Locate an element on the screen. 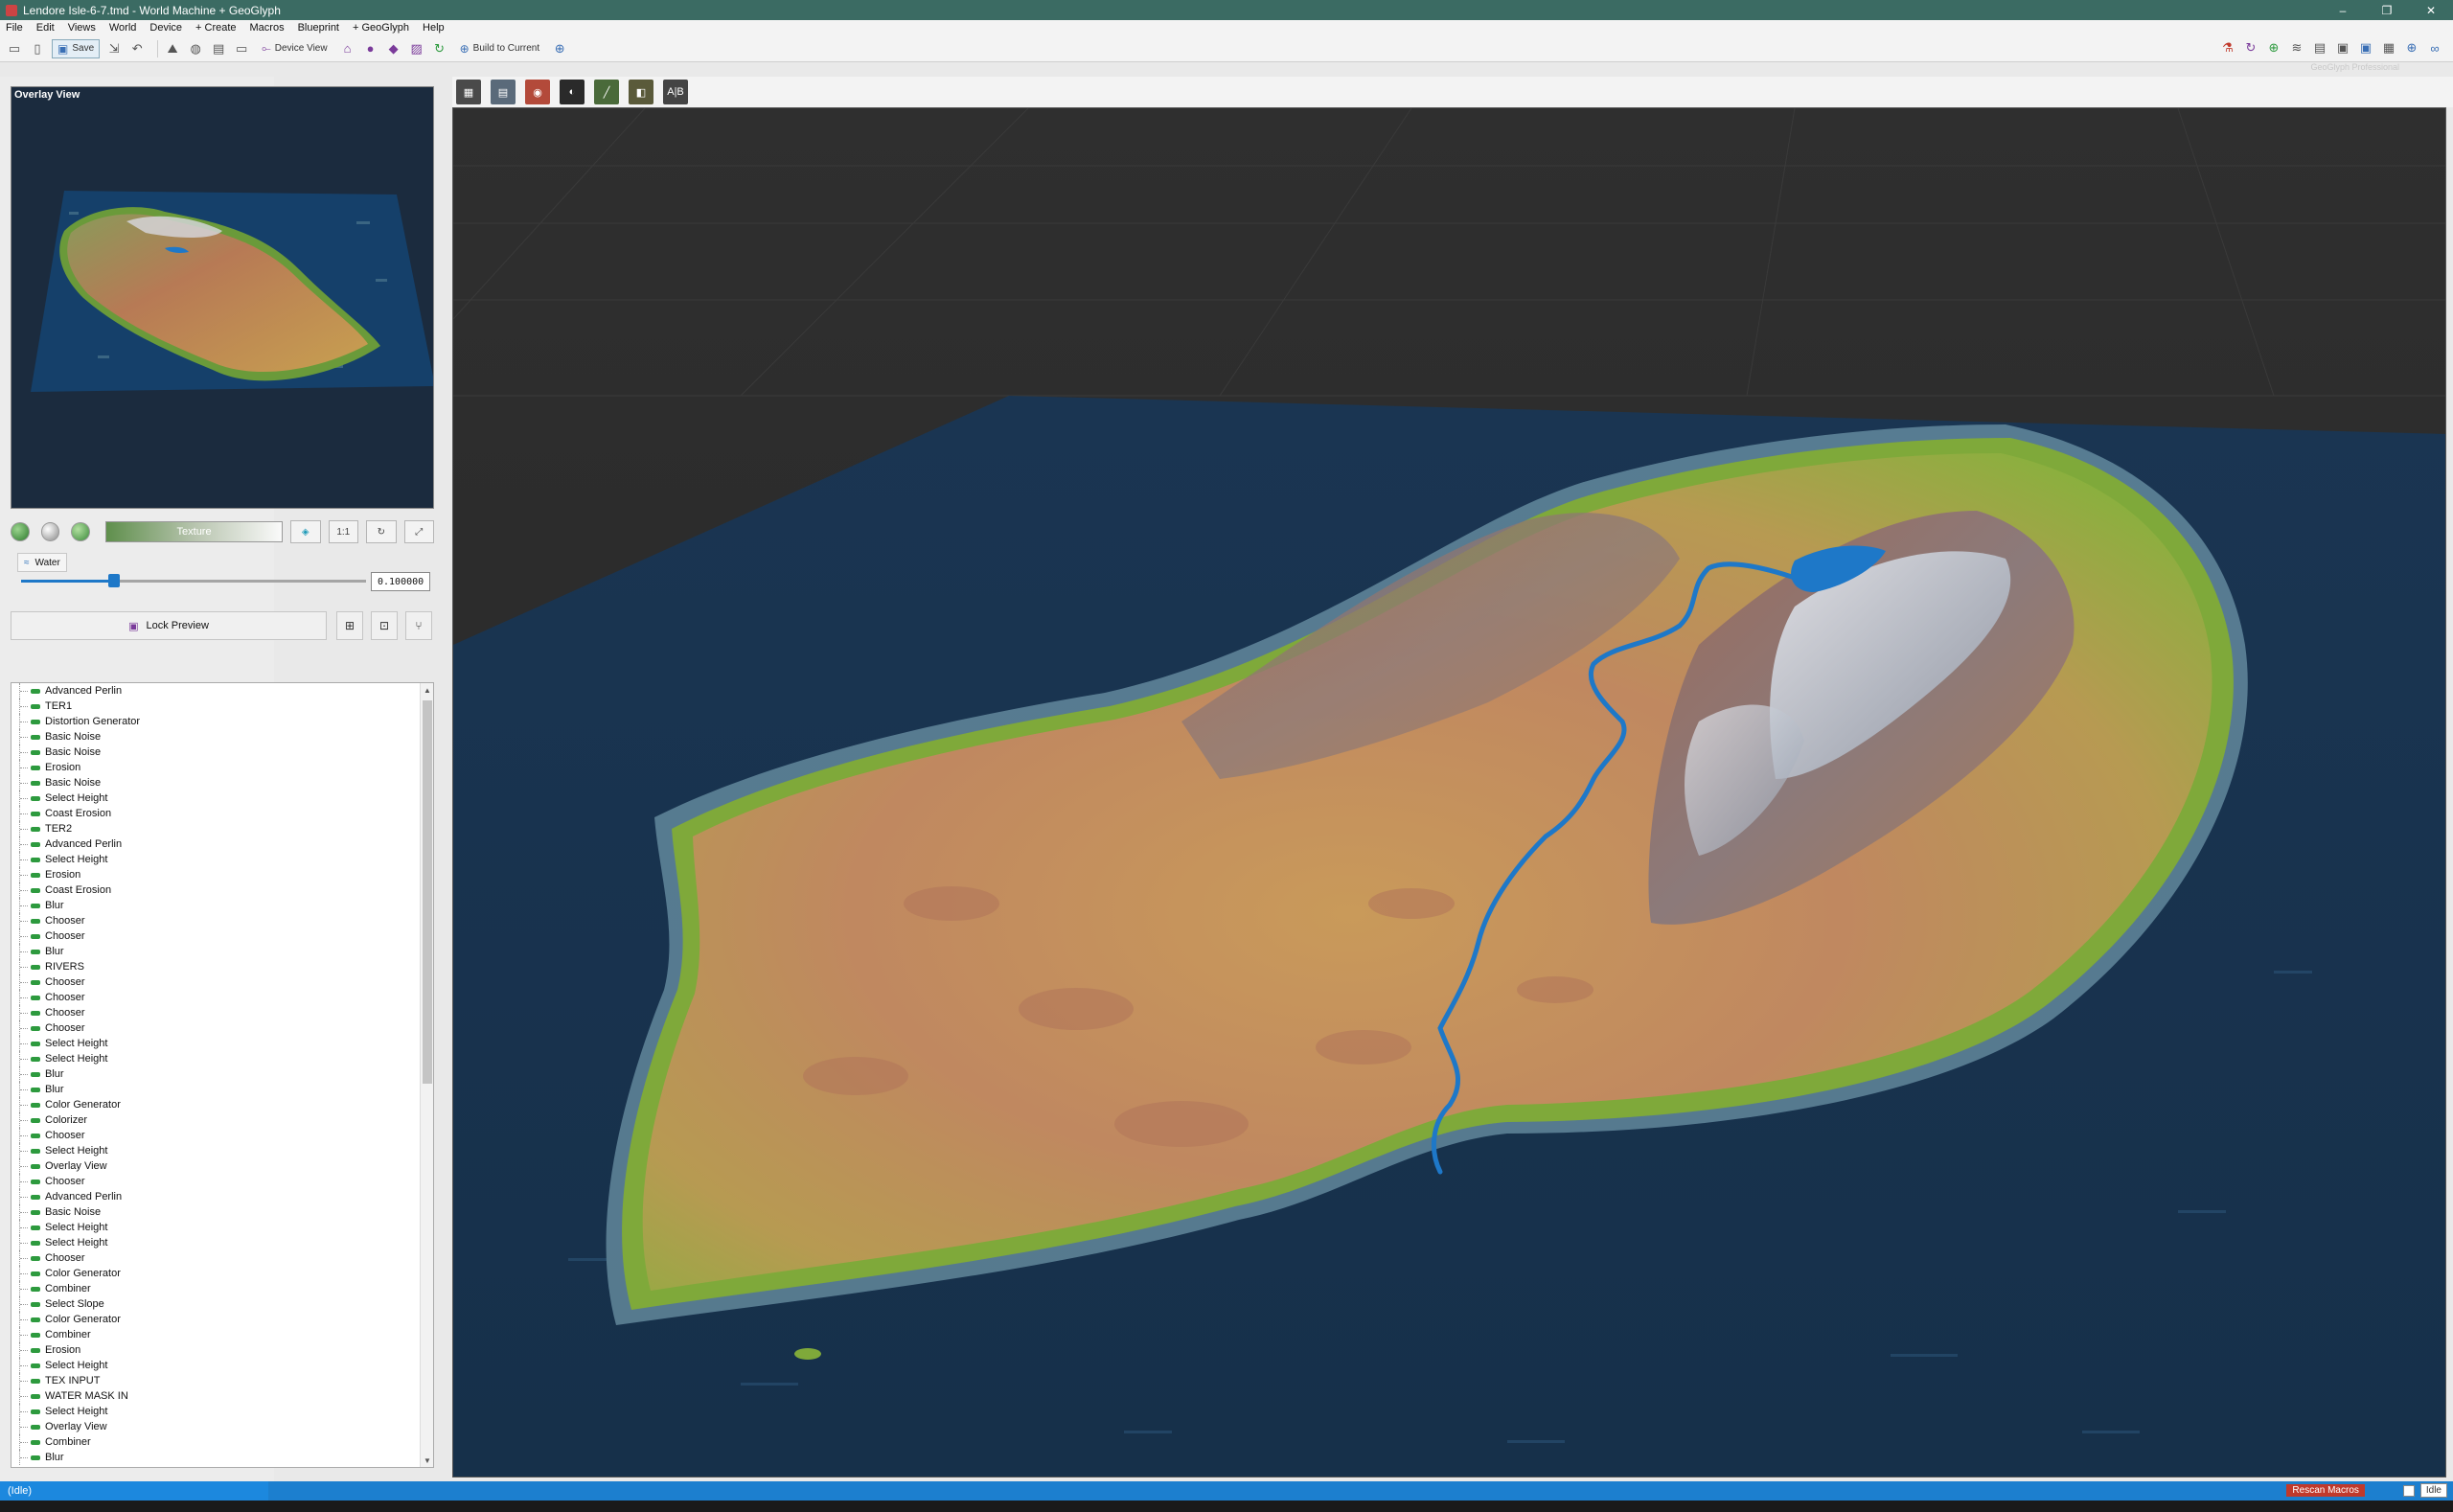 The height and width of the screenshot is (1512, 2453). crosshair-icon: ⊕ is located at coordinates (559, 48).